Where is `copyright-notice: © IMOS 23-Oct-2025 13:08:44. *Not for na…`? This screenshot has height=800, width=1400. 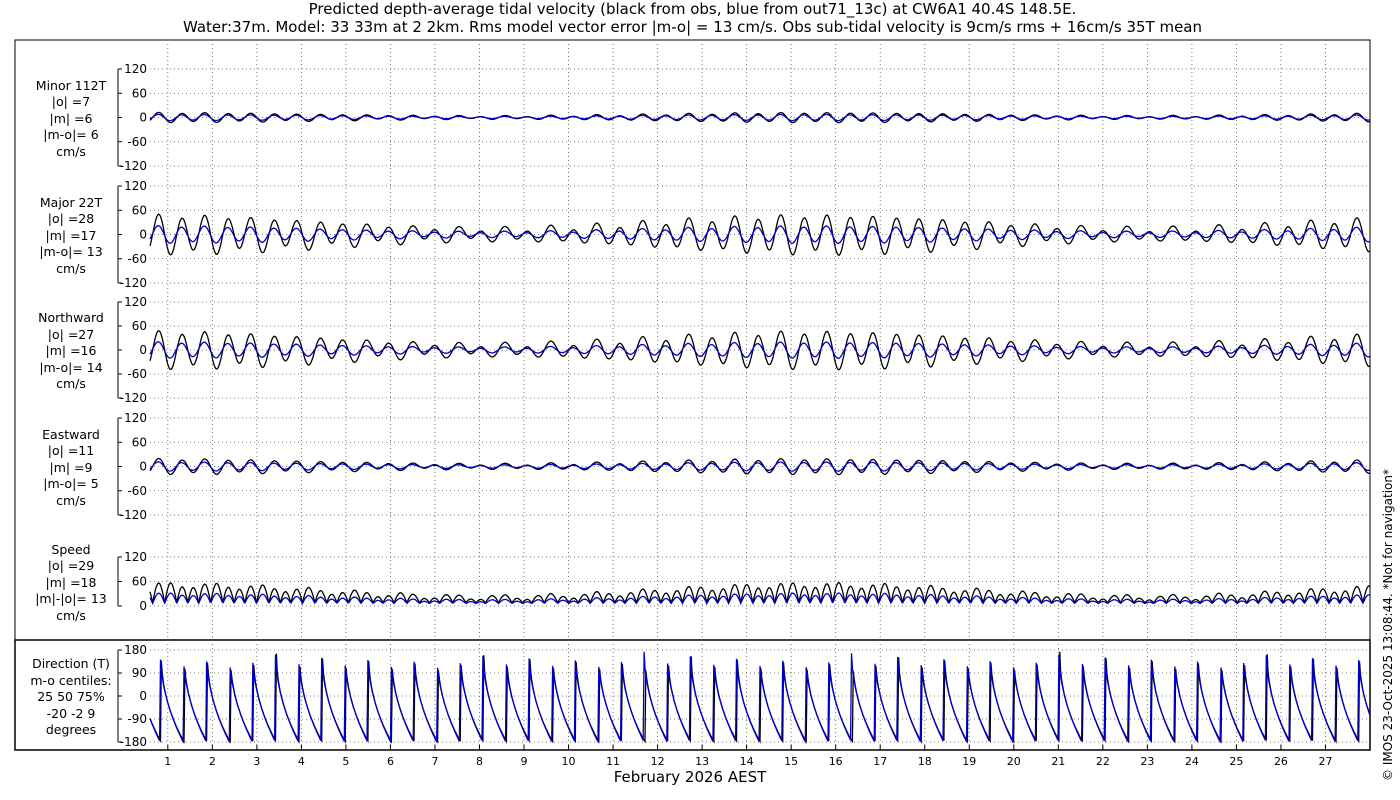
copyright-notice: © IMOS 23-Oct-2025 13:08:44. *Not for na… is located at coordinates (1388, 625).